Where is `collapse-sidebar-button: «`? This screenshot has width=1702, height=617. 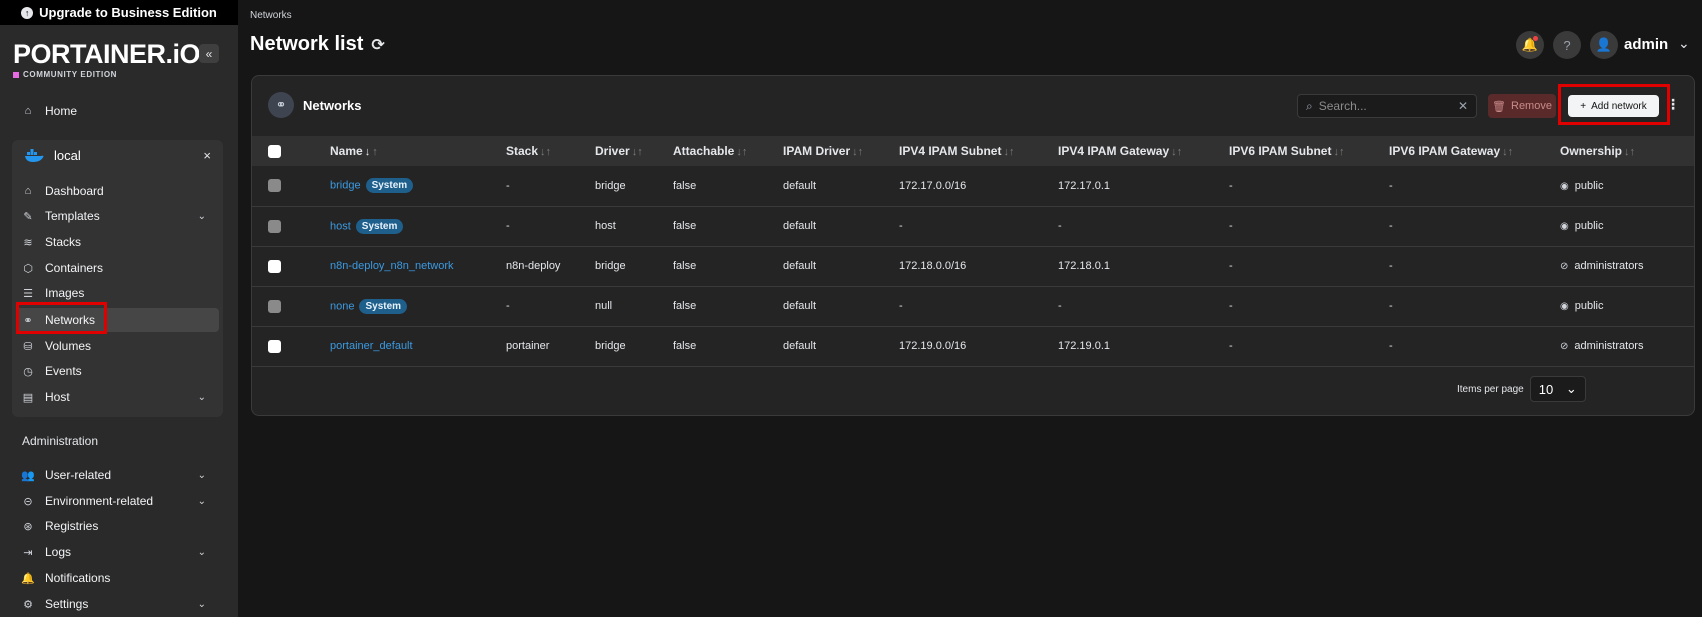 collapse-sidebar-button: « is located at coordinates (209, 53).